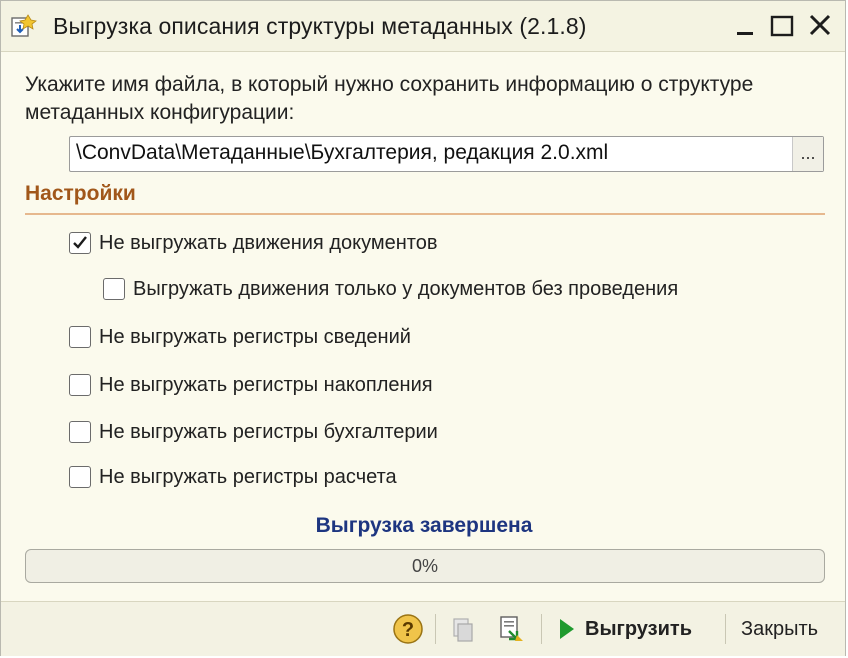 Image resolution: width=848 pixels, height=658 pixels. I want to click on option-label: Не выгружать регистры накопления, so click(266, 384).